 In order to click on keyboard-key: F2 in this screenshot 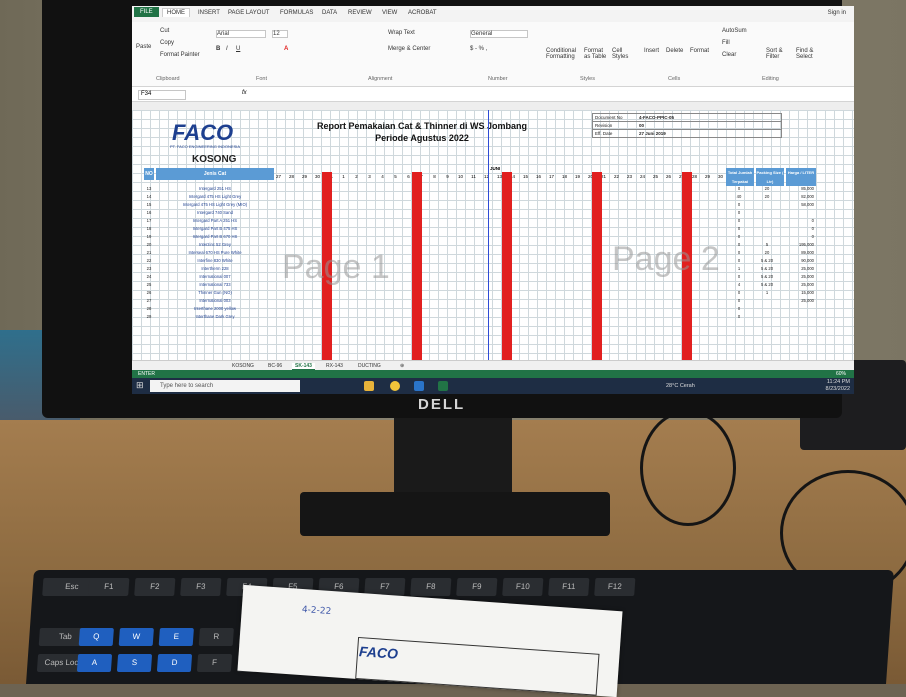, I will do `click(155, 587)`.